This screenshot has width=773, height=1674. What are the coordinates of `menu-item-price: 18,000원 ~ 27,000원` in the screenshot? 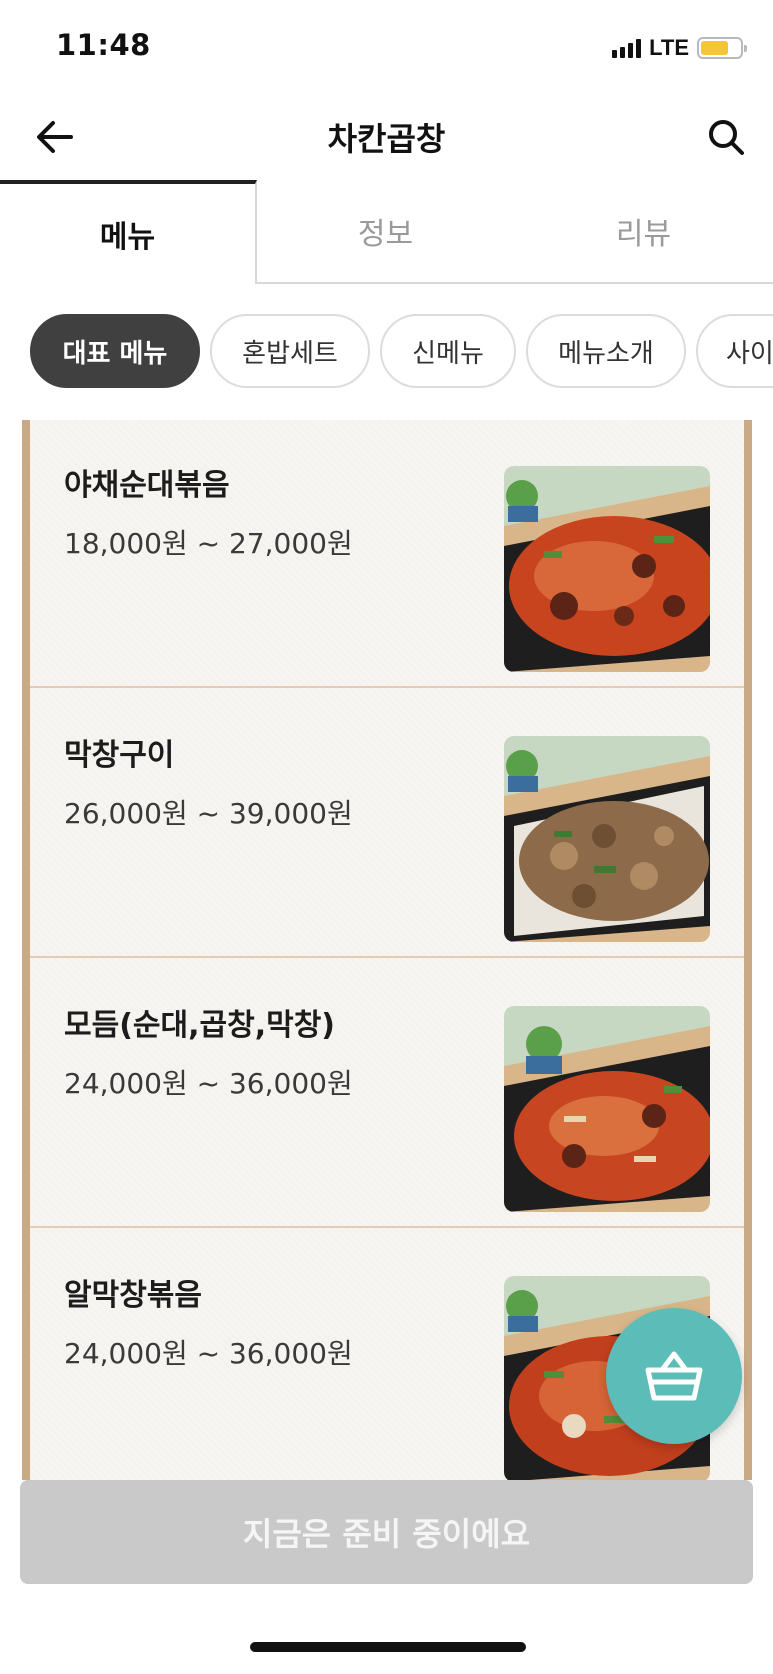 It's located at (208, 543).